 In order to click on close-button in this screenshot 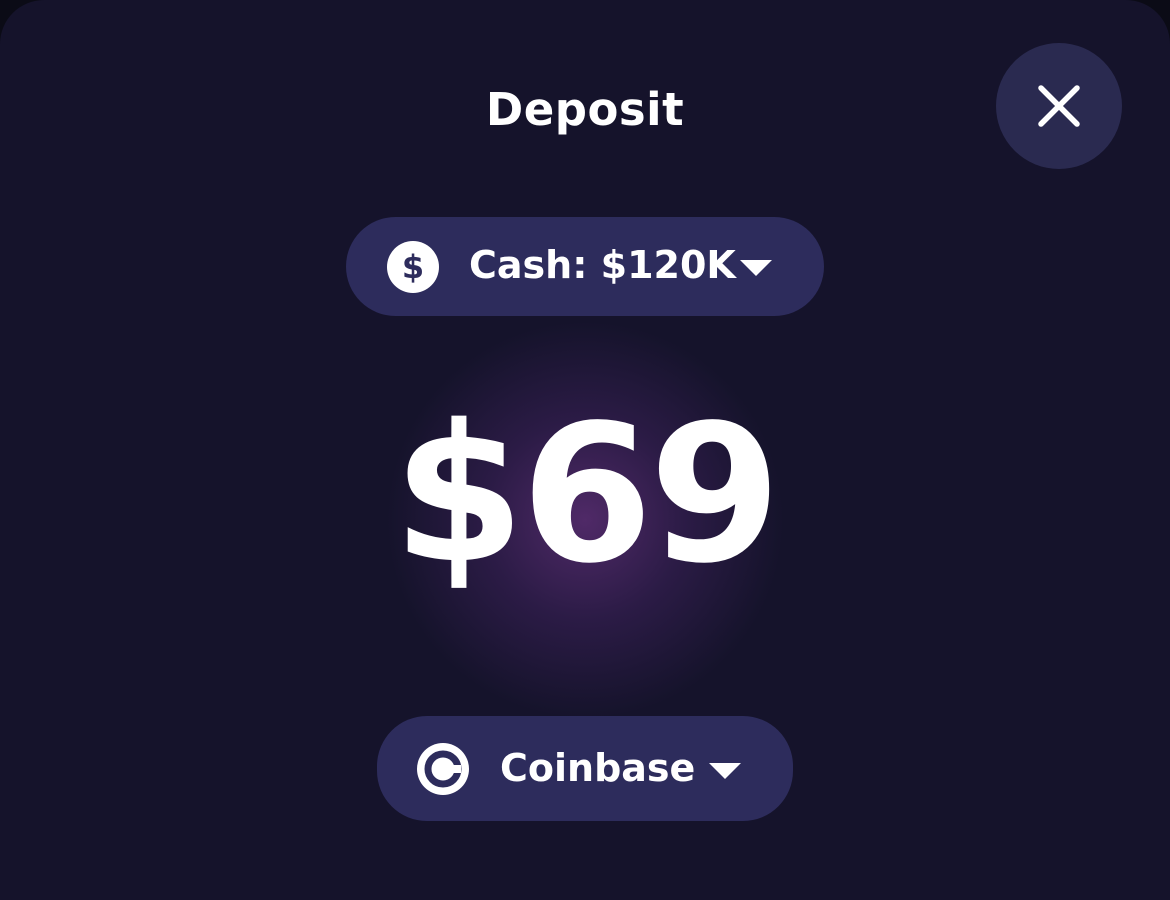, I will do `click(1059, 106)`.